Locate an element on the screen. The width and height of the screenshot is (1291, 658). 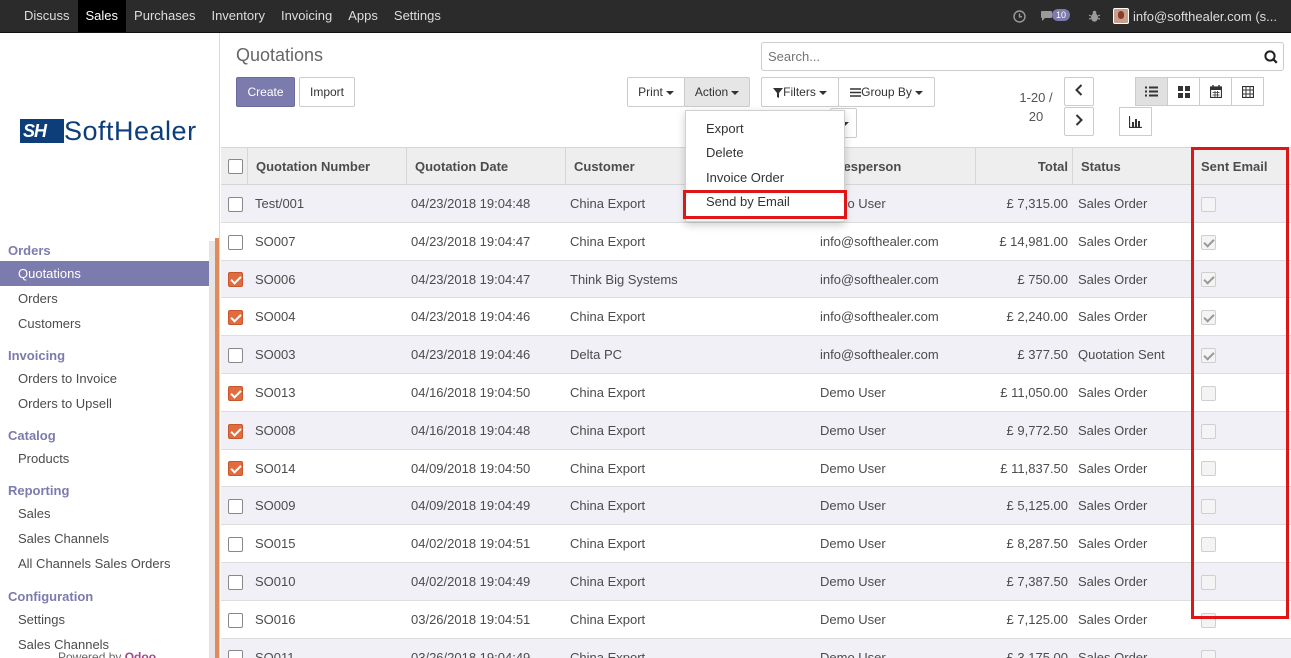
menu-sales: Sales is located at coordinates (102, 16).